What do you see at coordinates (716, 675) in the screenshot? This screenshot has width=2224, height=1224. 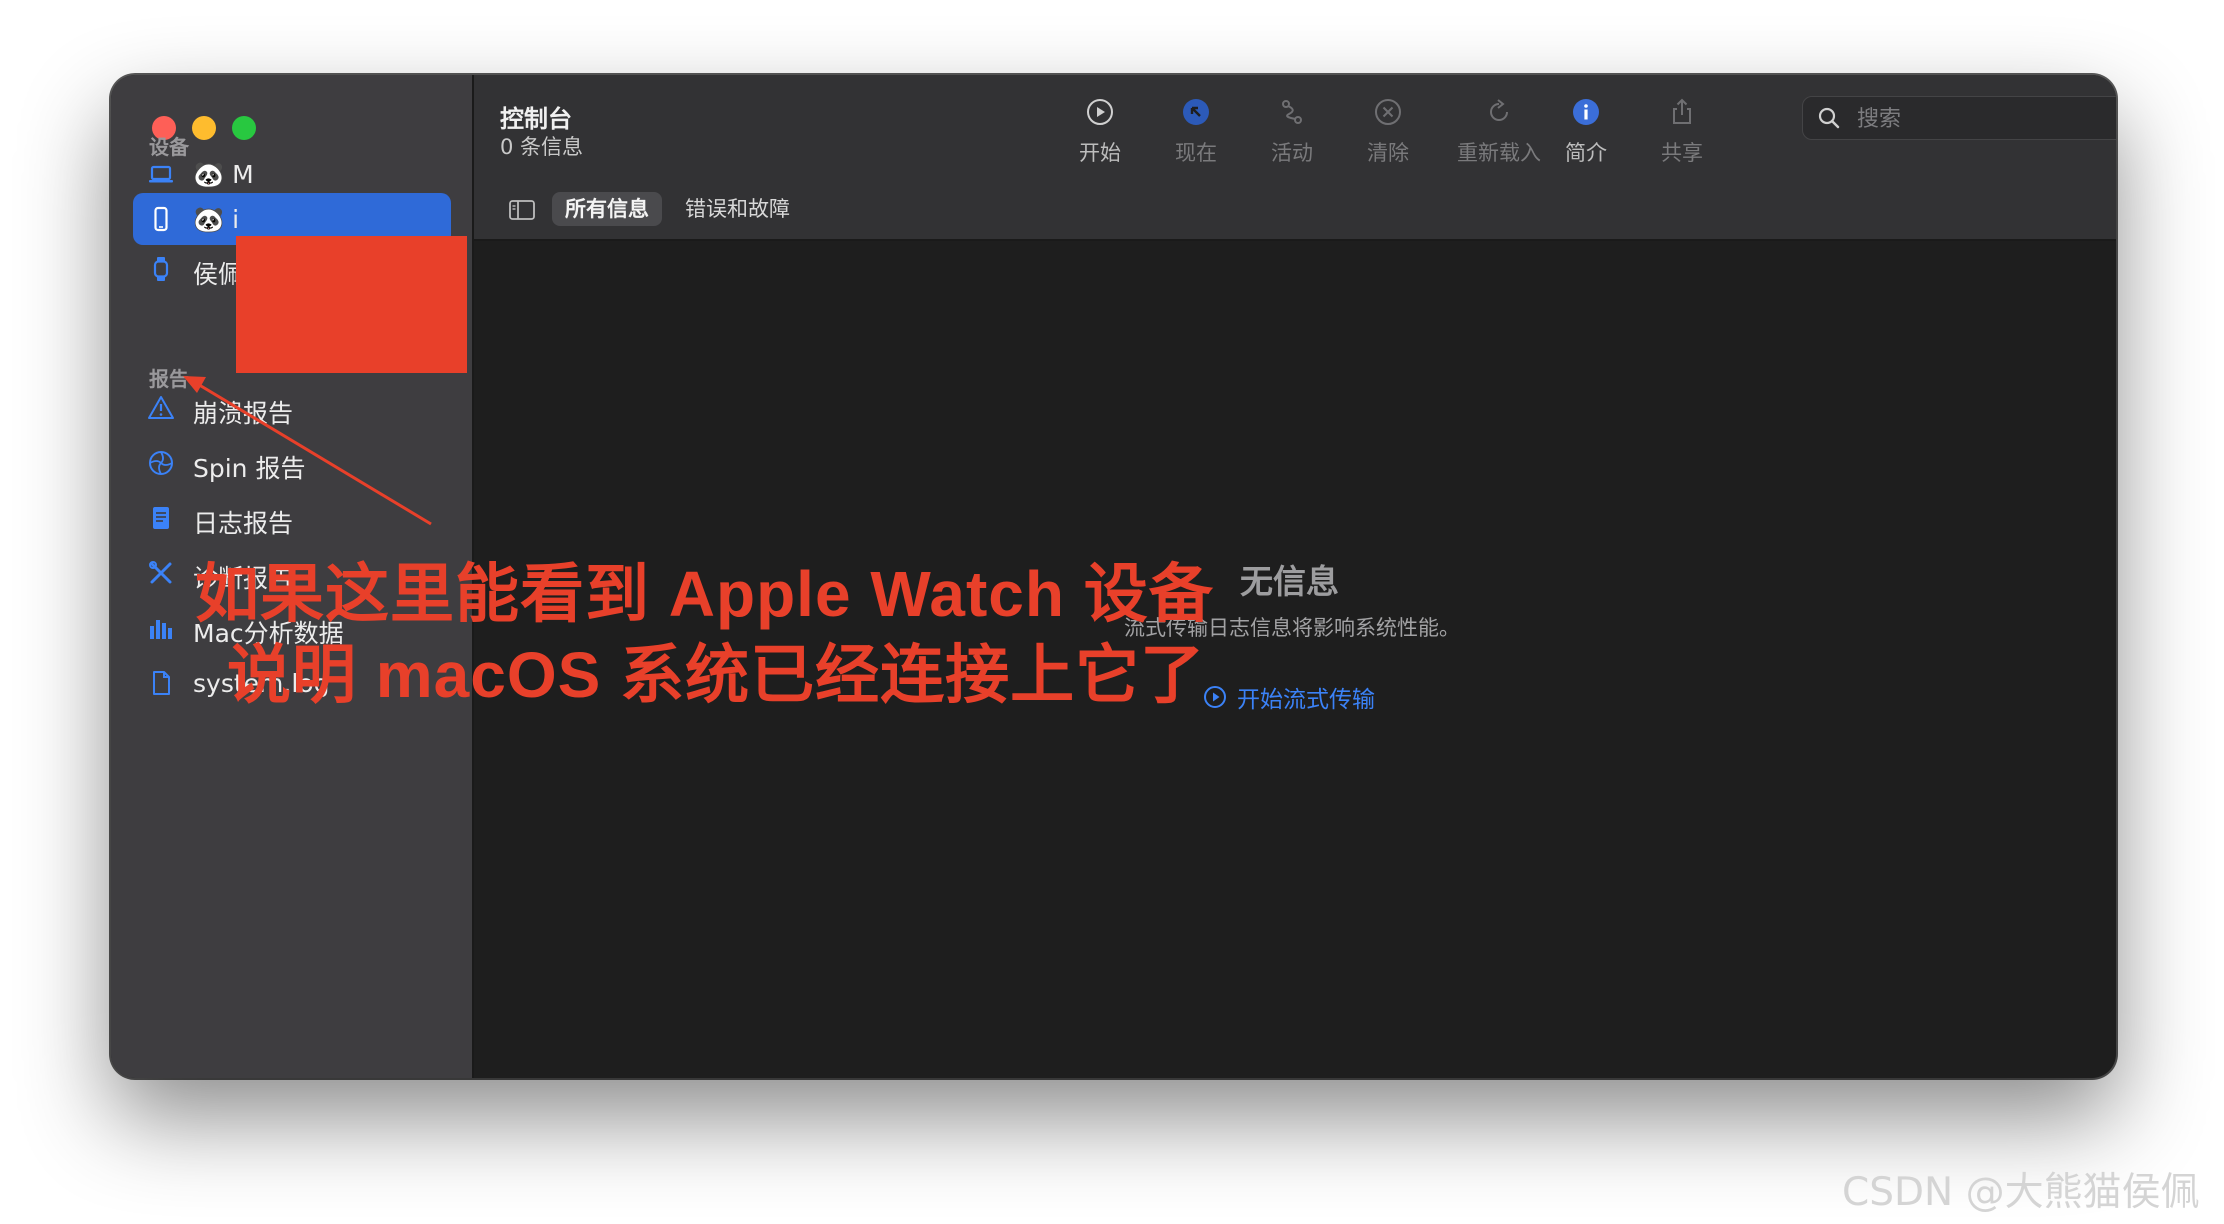 I see `annotation-text-line2: 说明 macOS 系统已经连接上它了` at bounding box center [716, 675].